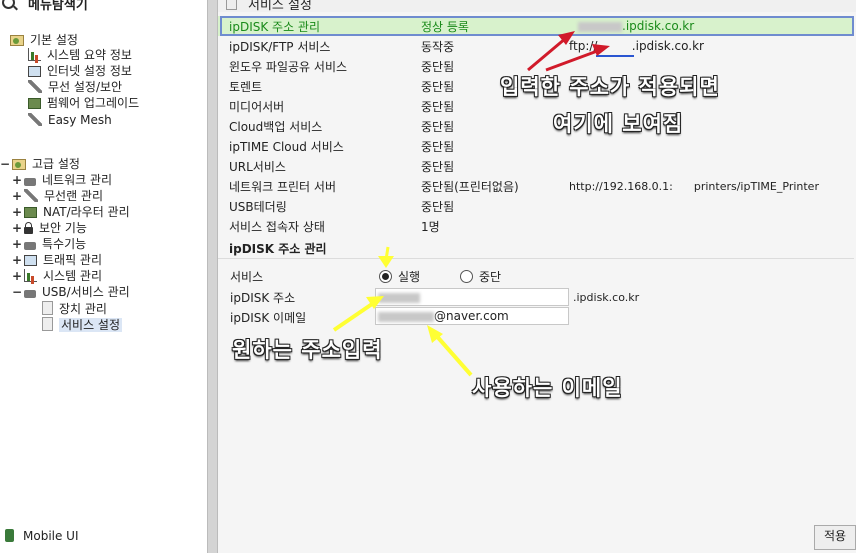 This screenshot has width=856, height=553. What do you see at coordinates (30, 182) in the screenshot?
I see `network-icon` at bounding box center [30, 182].